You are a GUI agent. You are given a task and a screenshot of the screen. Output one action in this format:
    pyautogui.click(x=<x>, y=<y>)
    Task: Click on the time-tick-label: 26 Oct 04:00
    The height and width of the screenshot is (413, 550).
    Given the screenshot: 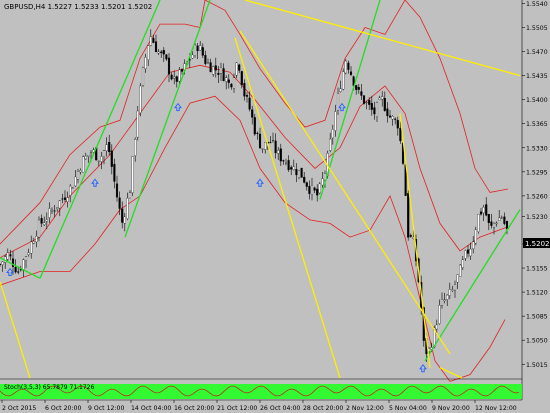 What is the action you would take?
    pyautogui.click(x=280, y=408)
    